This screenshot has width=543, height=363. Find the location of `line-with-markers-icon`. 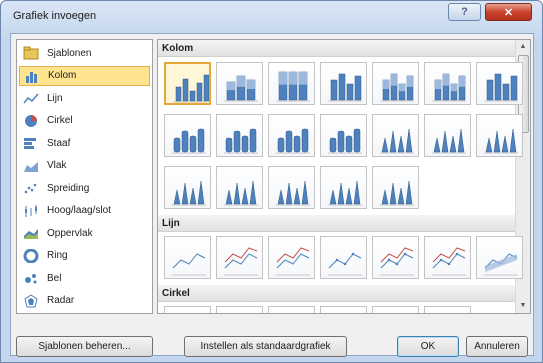

line-with-markers-icon is located at coordinates (345, 264).